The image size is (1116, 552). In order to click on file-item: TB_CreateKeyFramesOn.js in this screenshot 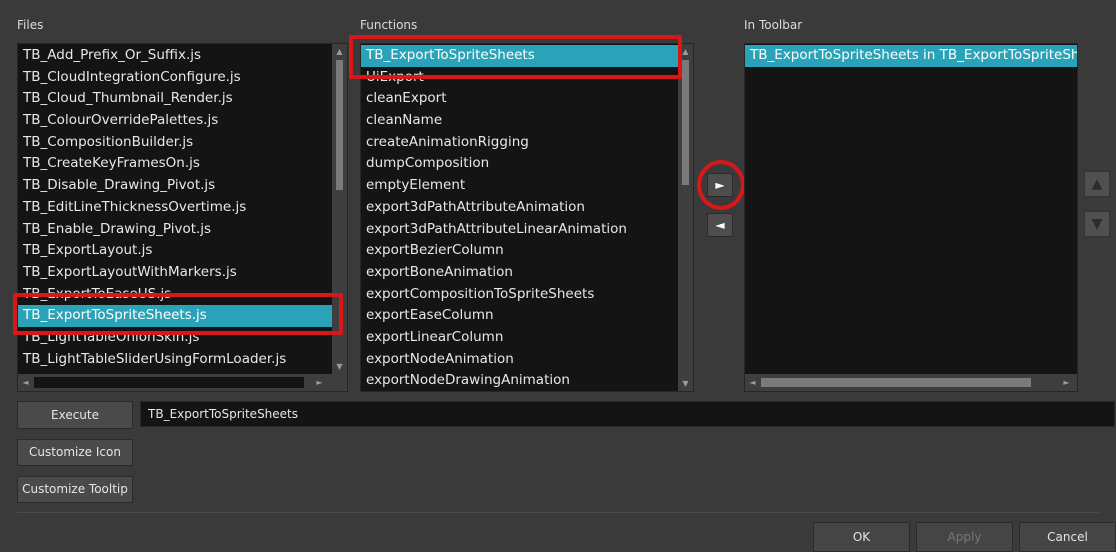, I will do `click(175, 164)`.